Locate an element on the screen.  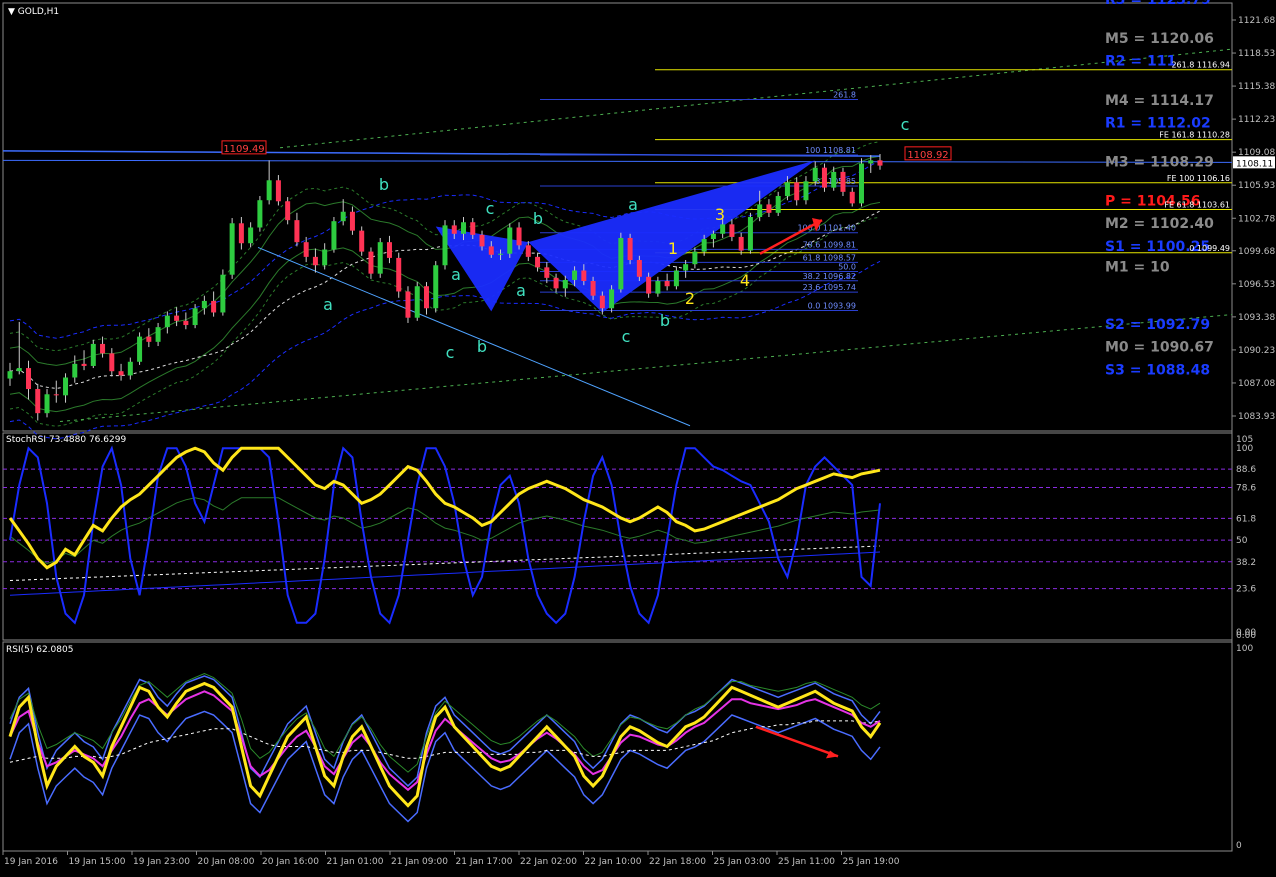
time-tick-label: 19 Jan 15:00 is located at coordinates (97, 862).